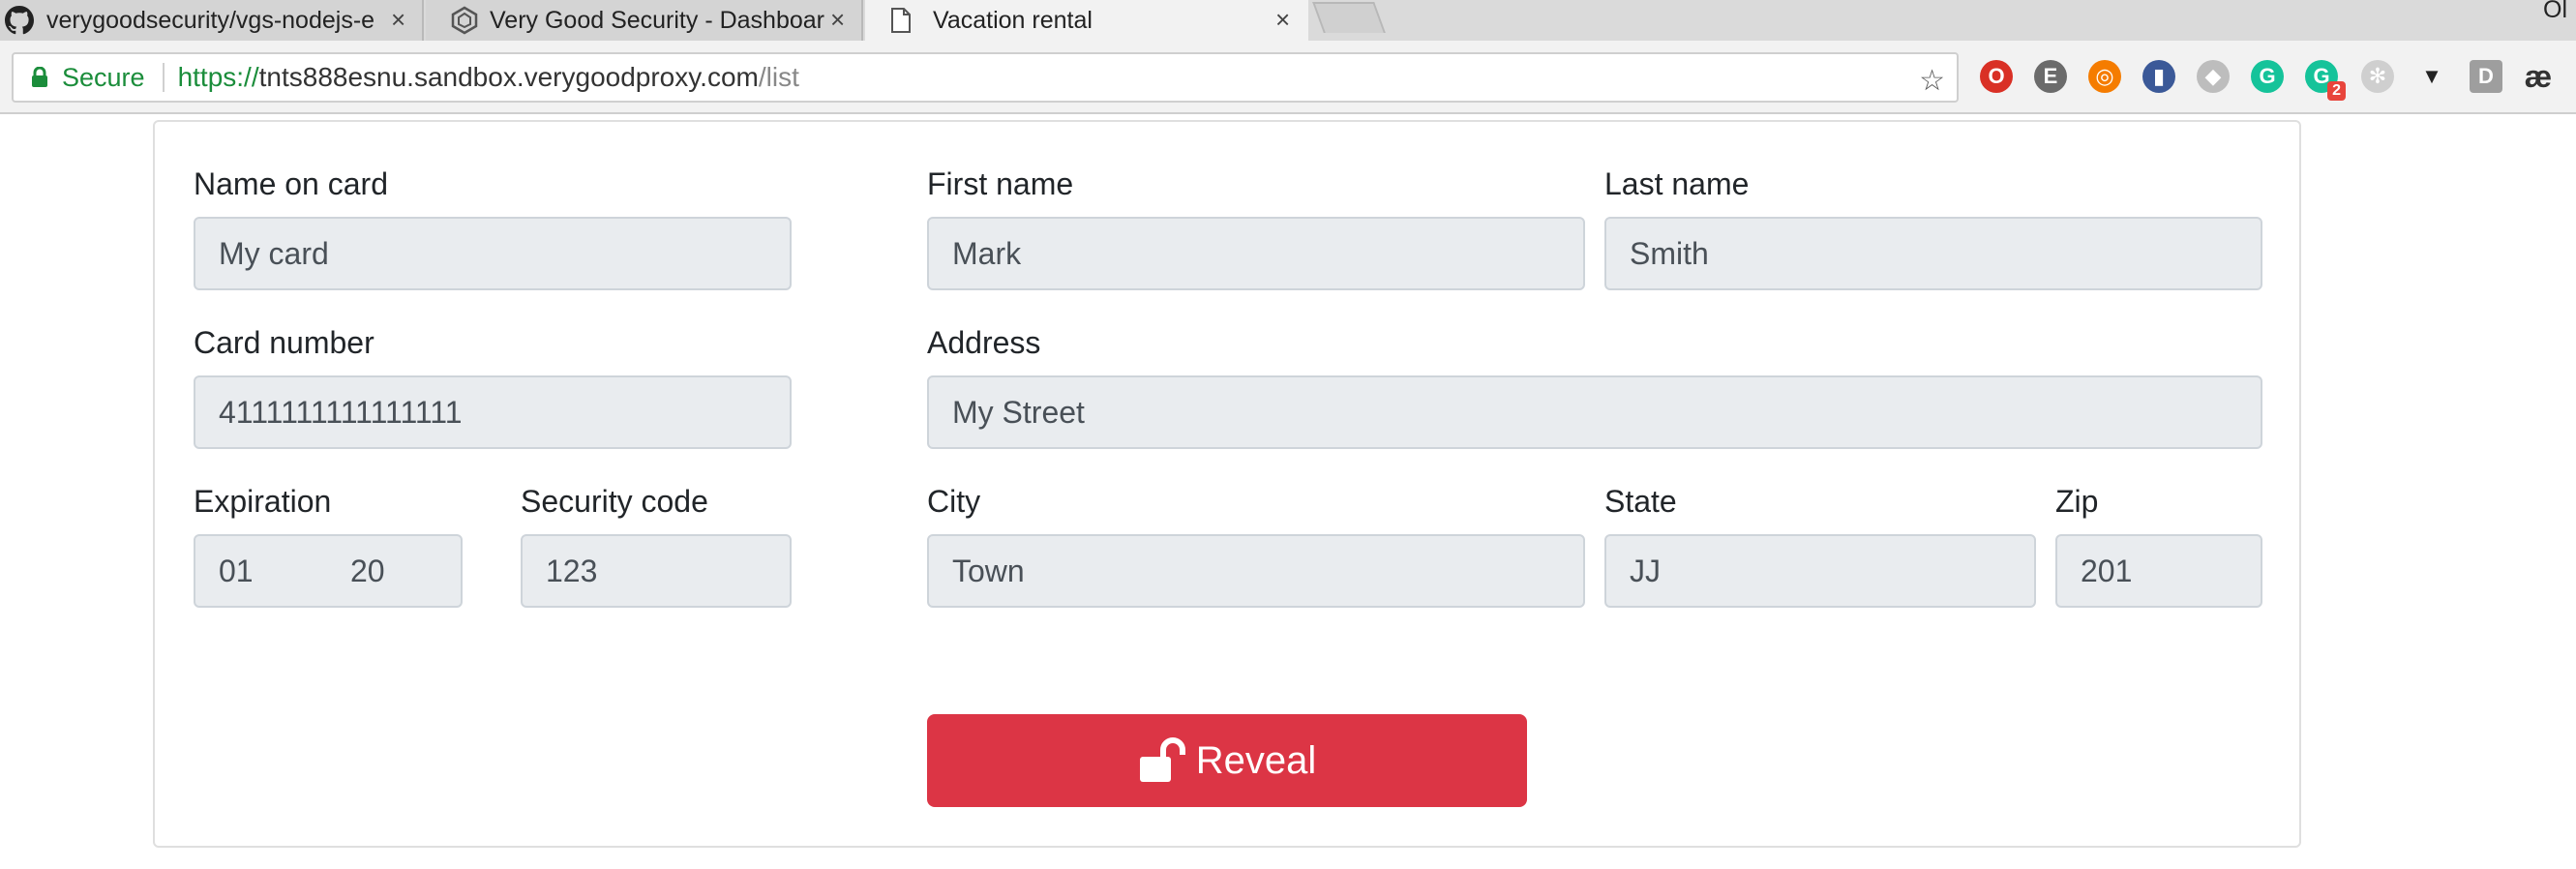 The height and width of the screenshot is (869, 2576). I want to click on tab-github: verygoodsecurity/vgs-nodejs-e ×, so click(212, 20).